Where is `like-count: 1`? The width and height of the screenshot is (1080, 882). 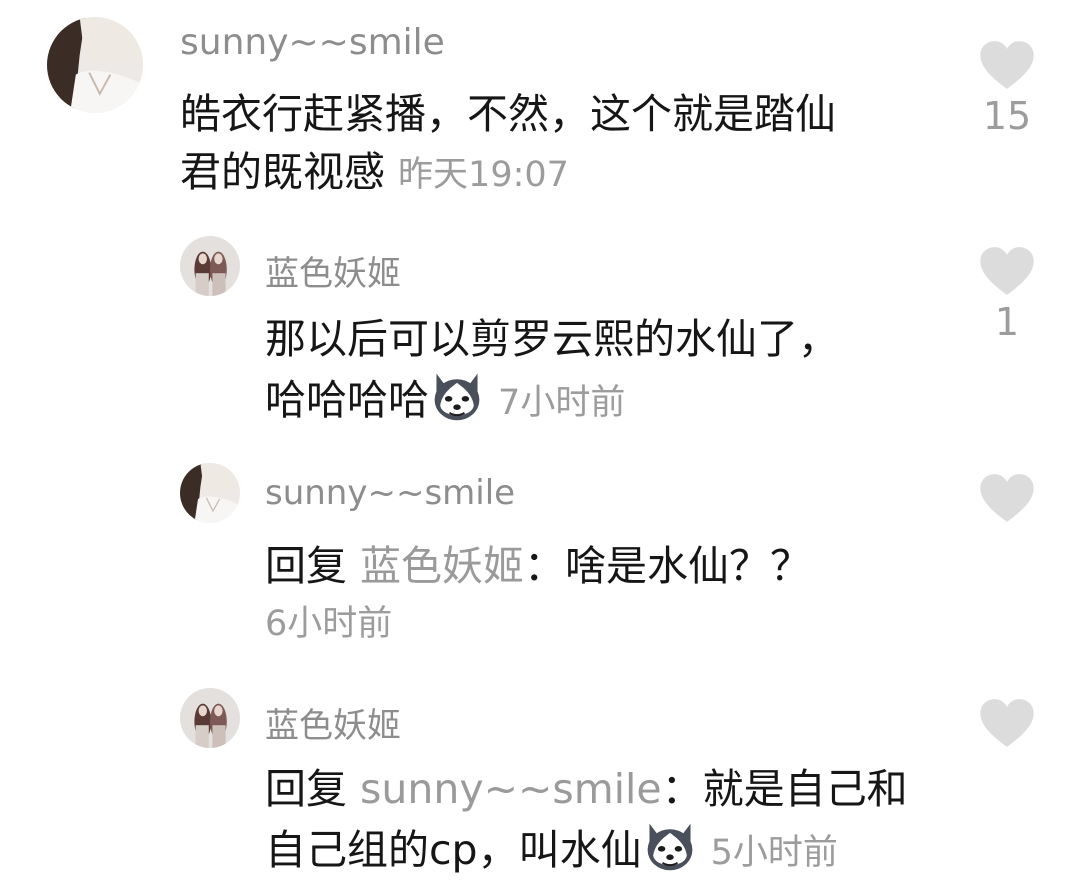
like-count: 1 is located at coordinates (1007, 322).